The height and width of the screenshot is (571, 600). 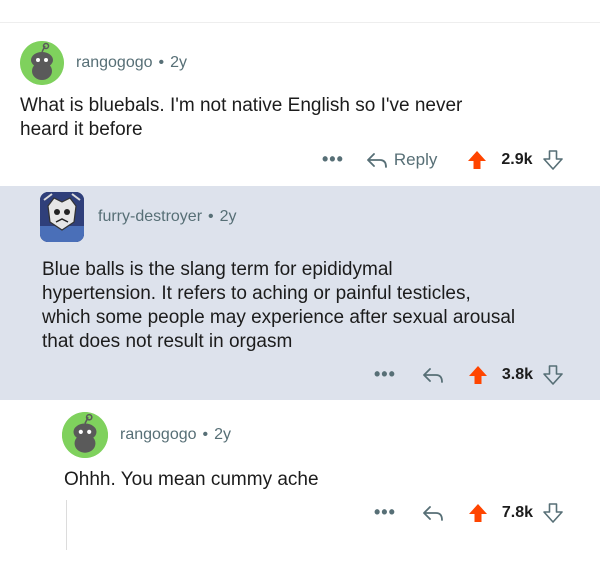 I want to click on vote-score: 3.8k, so click(x=517, y=374).